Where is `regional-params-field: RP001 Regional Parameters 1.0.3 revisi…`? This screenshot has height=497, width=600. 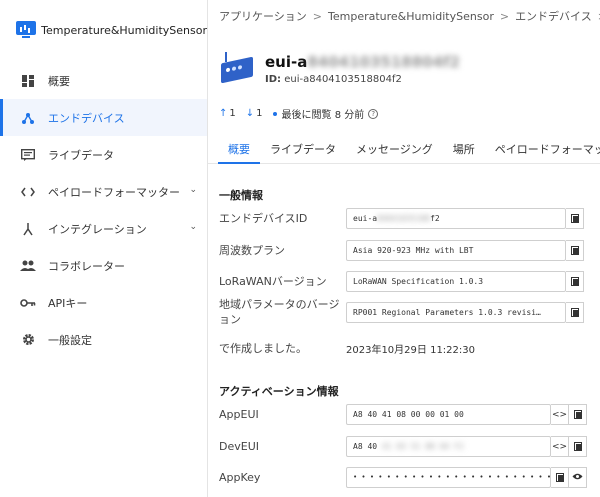
regional-params-field: RP001 Regional Parameters 1.0.3 revisi… is located at coordinates (456, 312).